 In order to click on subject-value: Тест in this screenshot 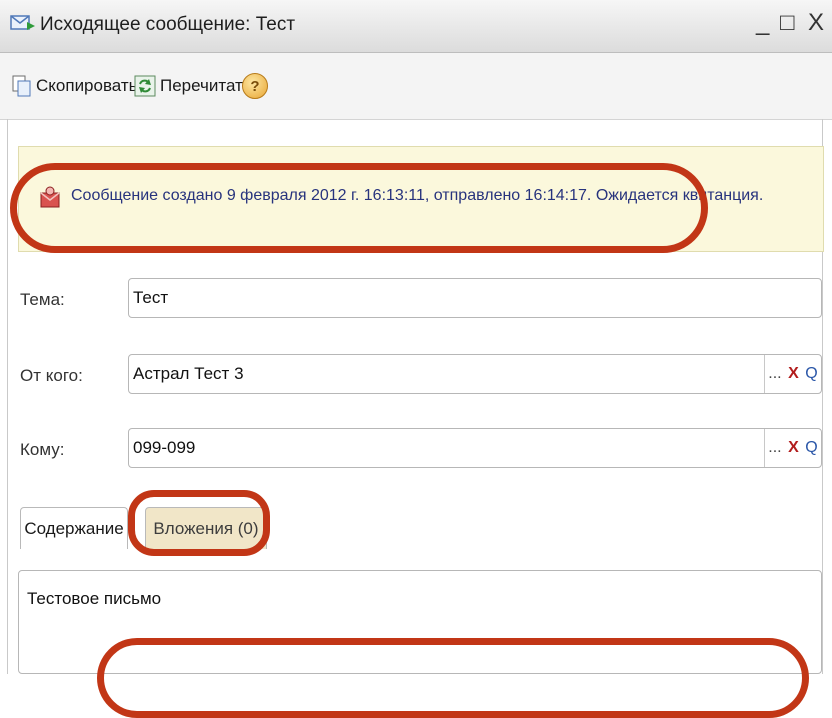, I will do `click(151, 297)`.